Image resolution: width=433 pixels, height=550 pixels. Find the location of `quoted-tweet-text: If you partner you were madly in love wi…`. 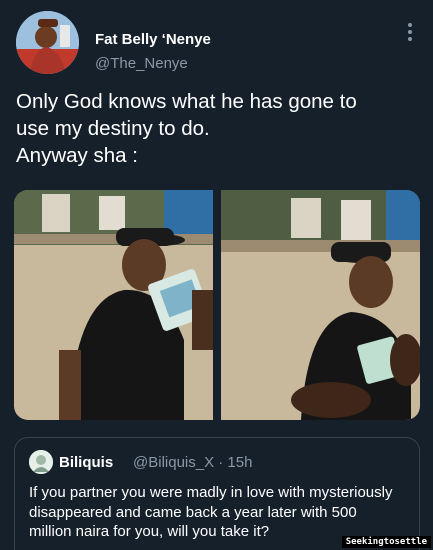

quoted-tweet-text: If you partner you were madly in love wi… is located at coordinates (221, 512).